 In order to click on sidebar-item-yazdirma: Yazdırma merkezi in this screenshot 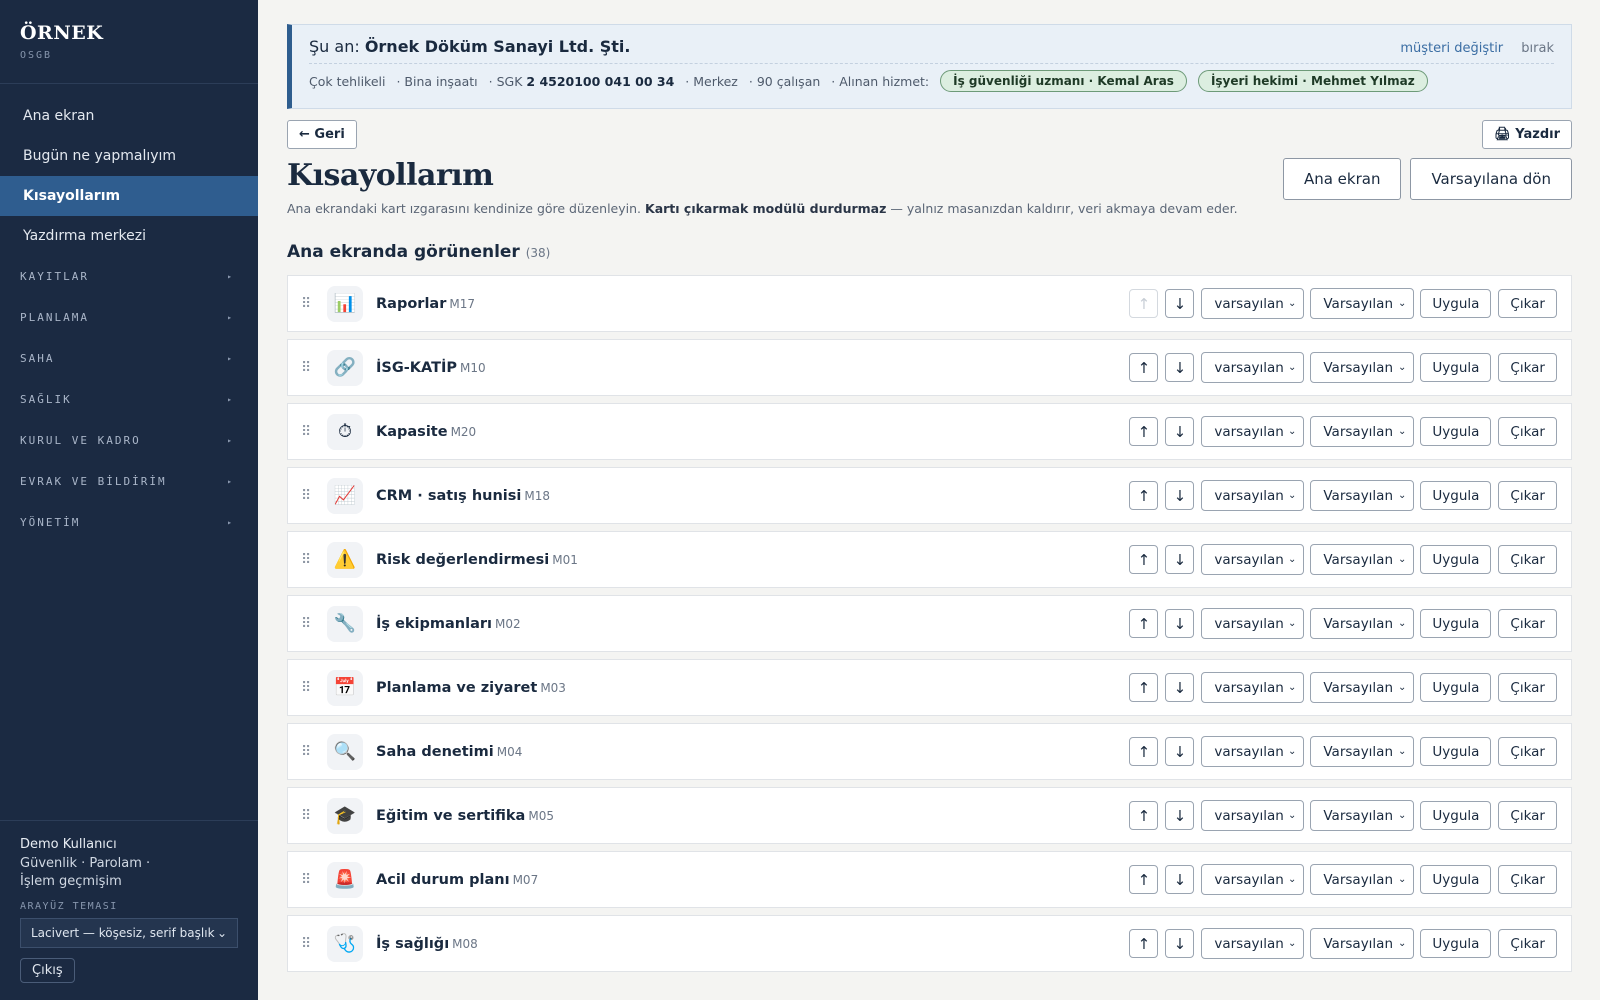, I will do `click(129, 236)`.